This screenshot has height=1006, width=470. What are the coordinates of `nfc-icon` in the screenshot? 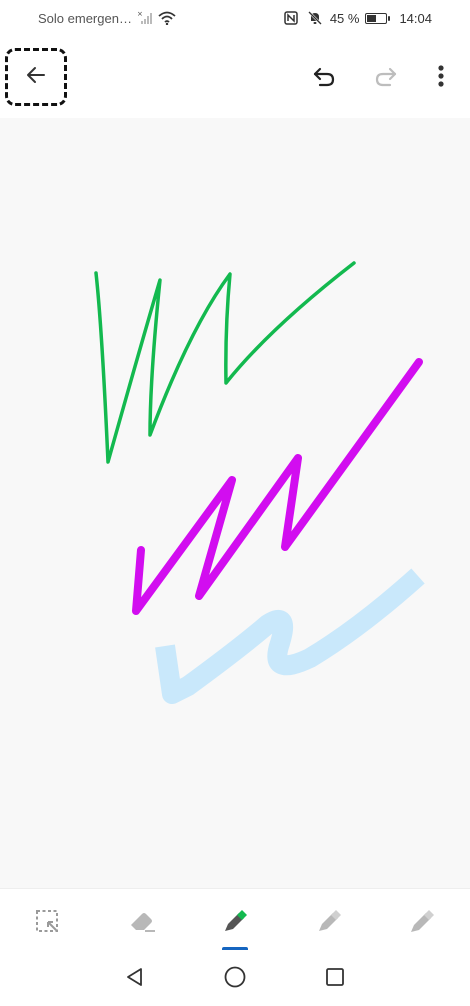 It's located at (291, 18).